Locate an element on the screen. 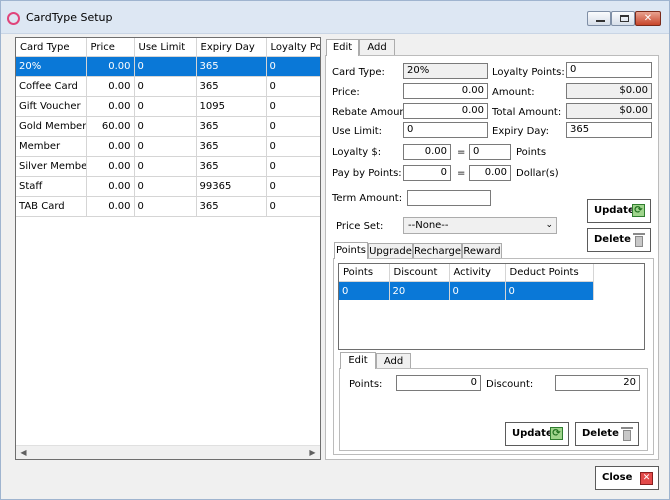 The height and width of the screenshot is (500, 670). col-expiry-day: Expiry Day is located at coordinates (231, 47).